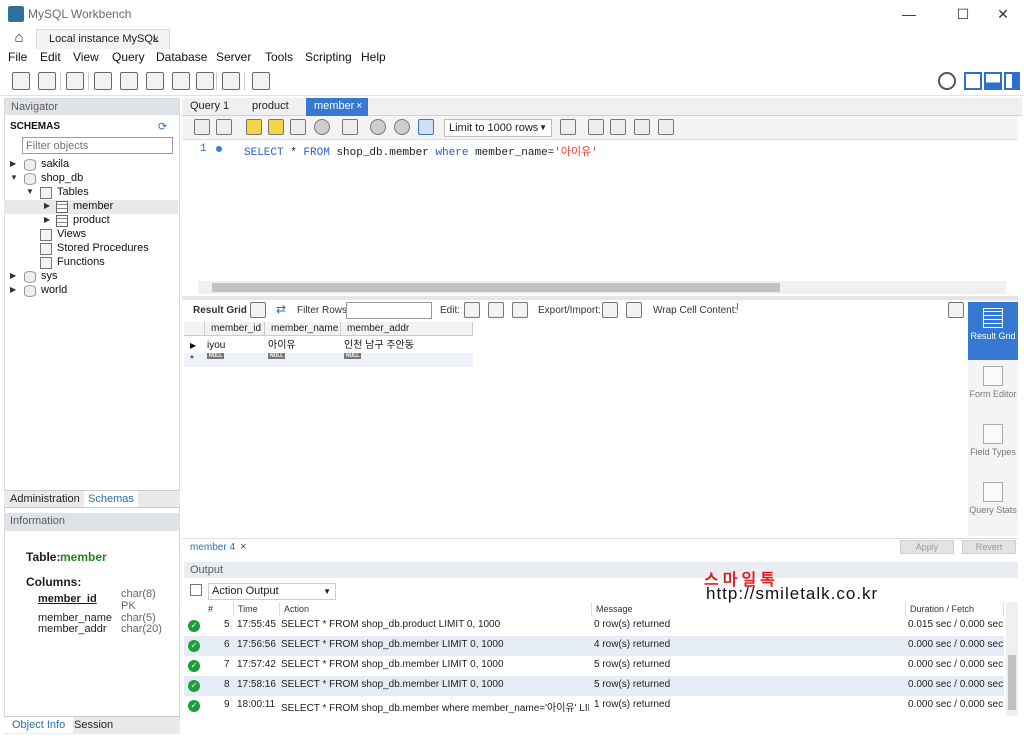 This screenshot has width=1024, height=739. I want to click on form-editor-button: Form Editor, so click(993, 389).